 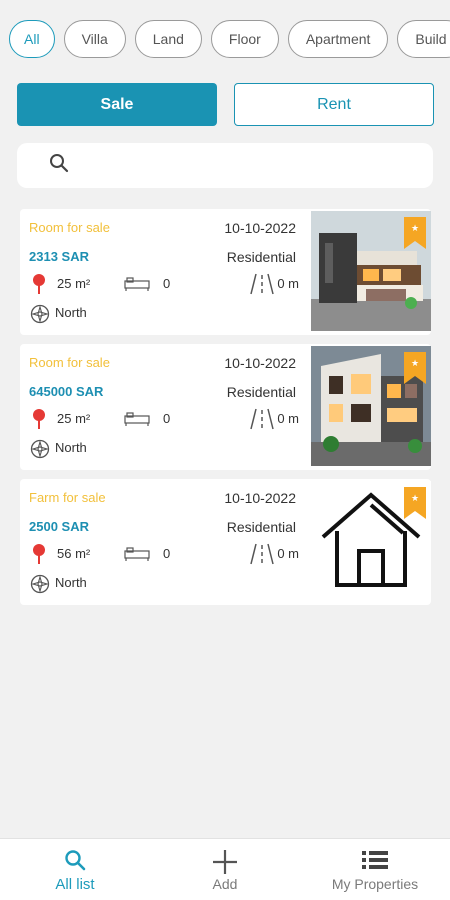 I want to click on listing-price: 645000 SAR, so click(x=66, y=391).